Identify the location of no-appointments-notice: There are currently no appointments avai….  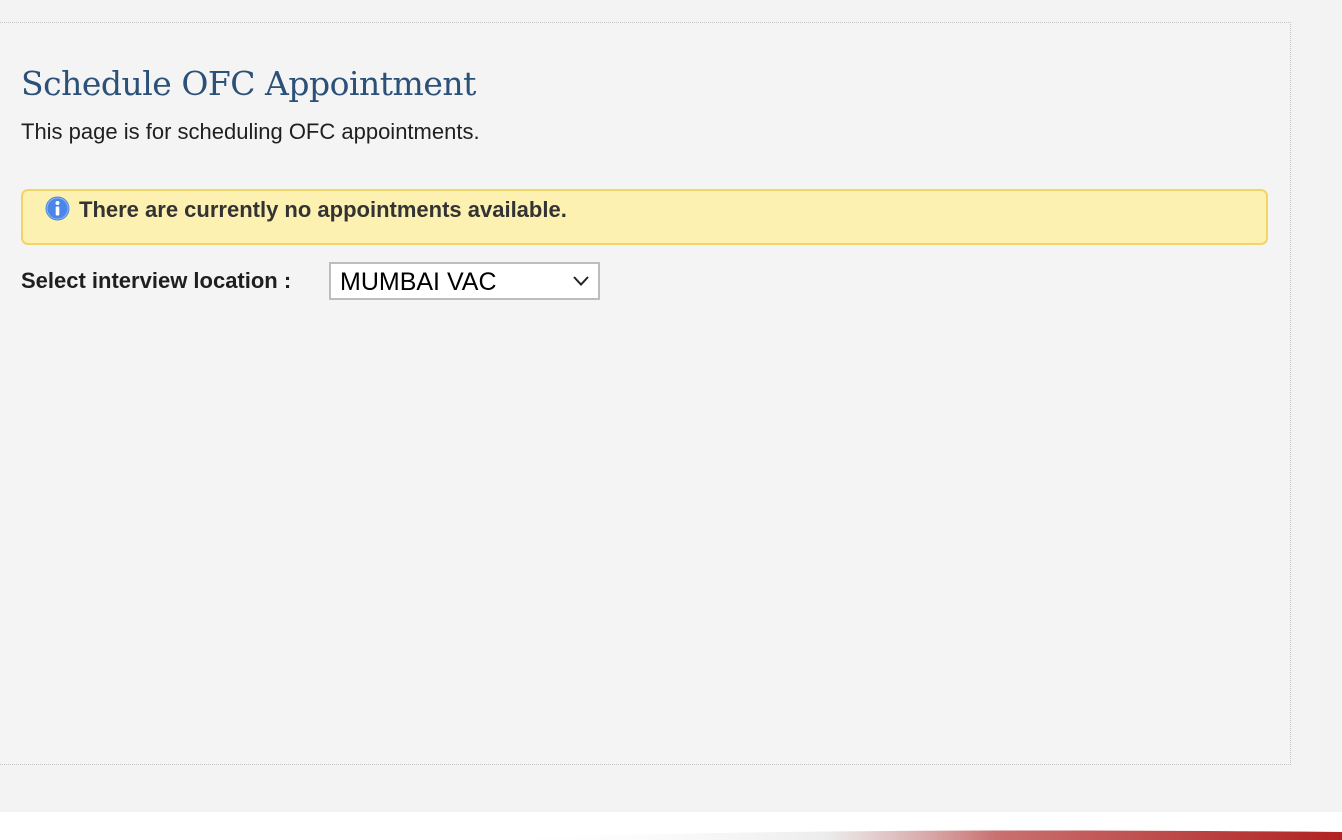
(644, 217).